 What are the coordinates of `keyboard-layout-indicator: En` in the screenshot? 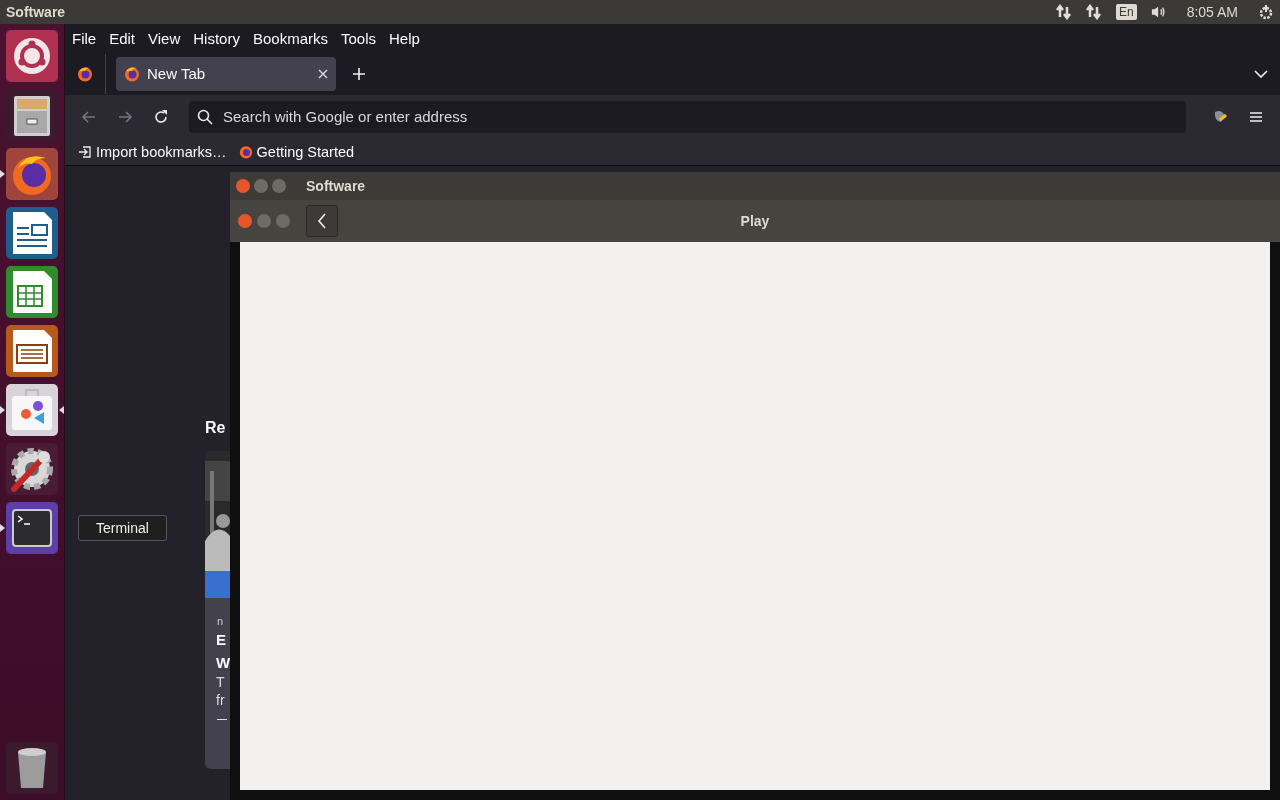 It's located at (1126, 12).